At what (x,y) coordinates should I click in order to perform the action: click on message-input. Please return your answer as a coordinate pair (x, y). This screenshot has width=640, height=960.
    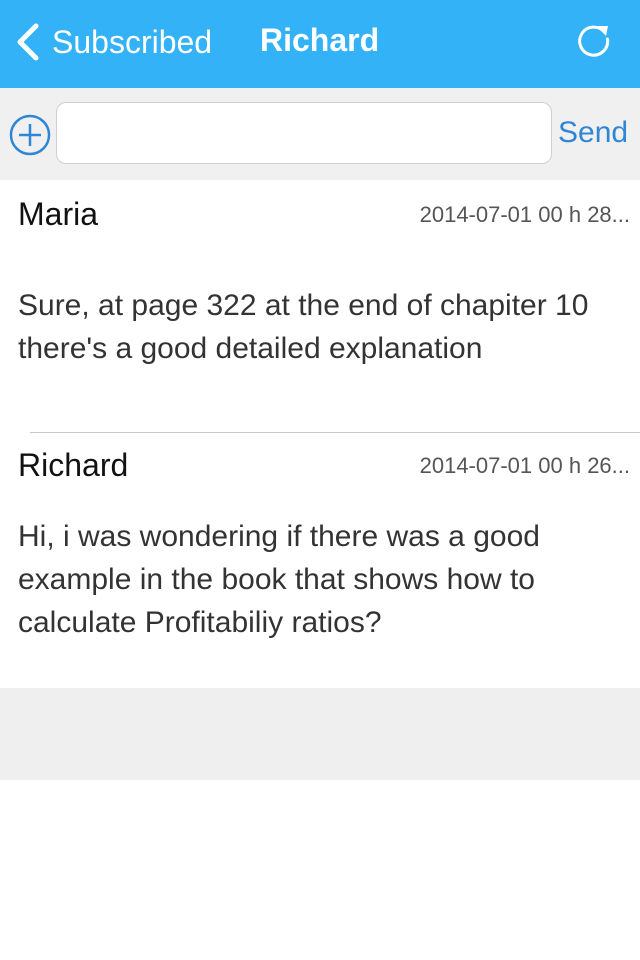
    Looking at the image, I should click on (304, 133).